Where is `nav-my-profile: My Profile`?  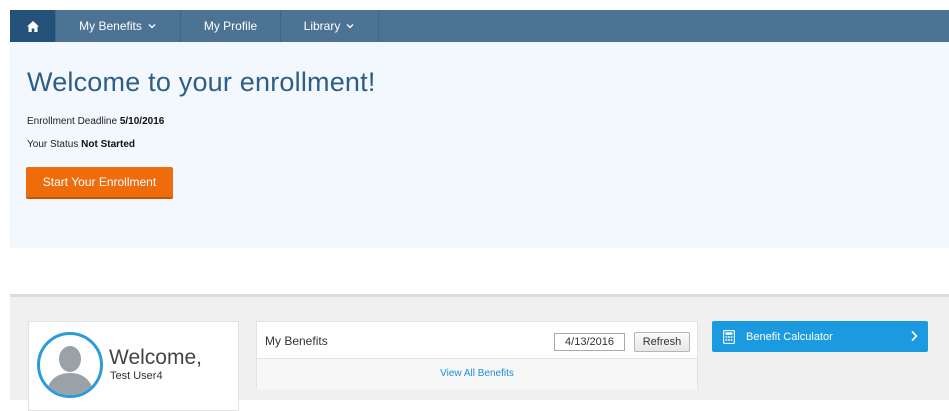
nav-my-profile: My Profile is located at coordinates (231, 26).